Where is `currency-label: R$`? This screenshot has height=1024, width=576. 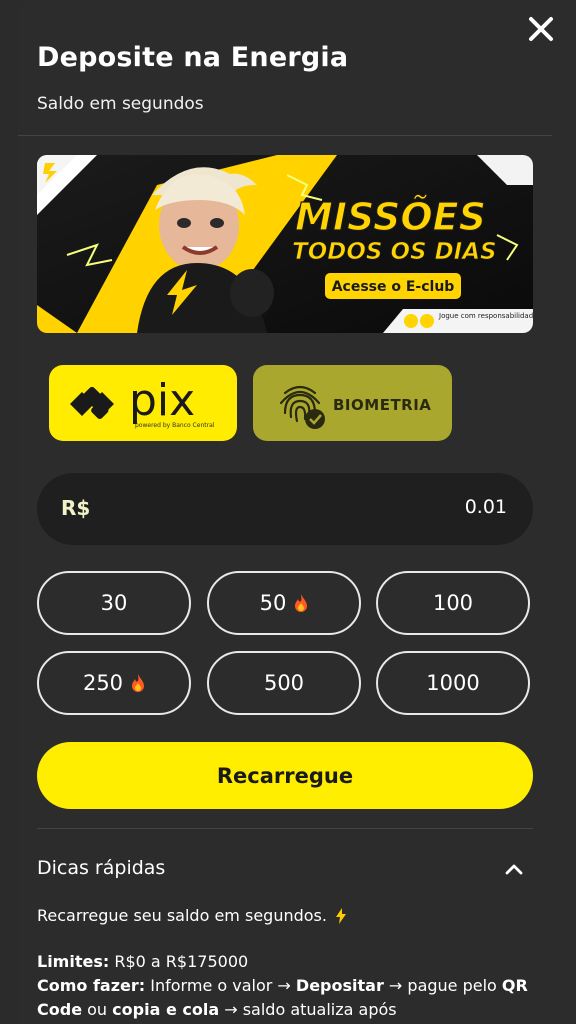
currency-label: R$ is located at coordinates (76, 508).